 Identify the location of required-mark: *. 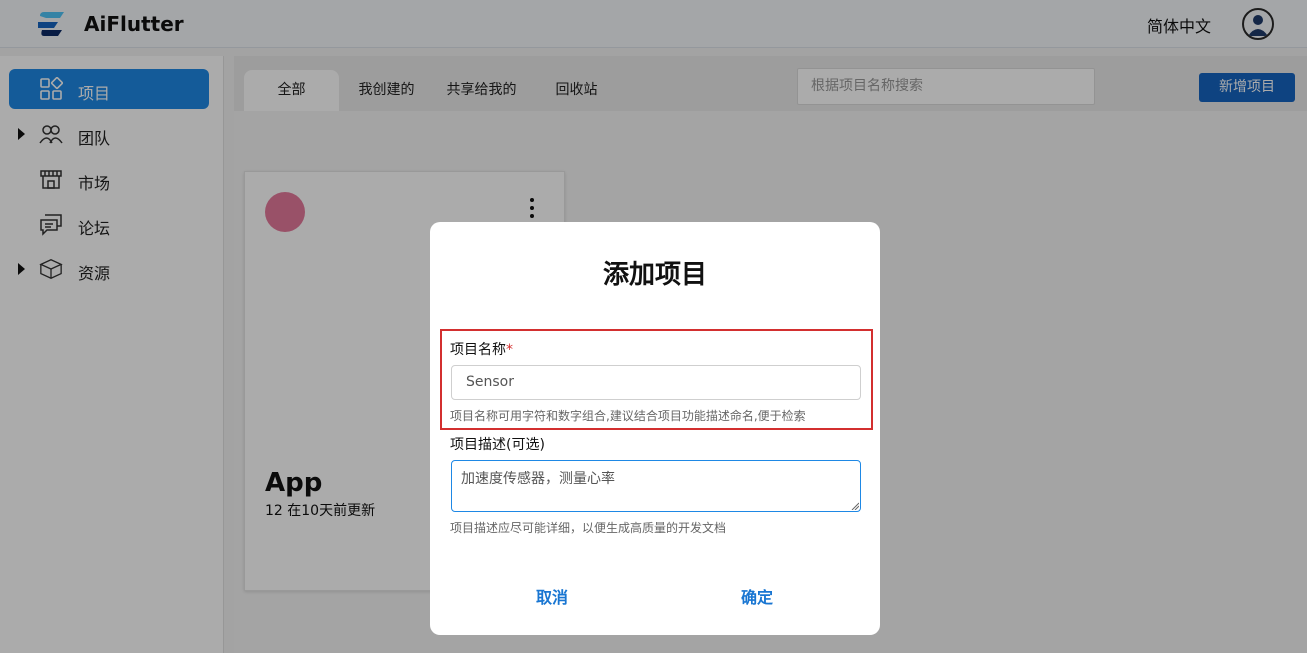
(509, 350).